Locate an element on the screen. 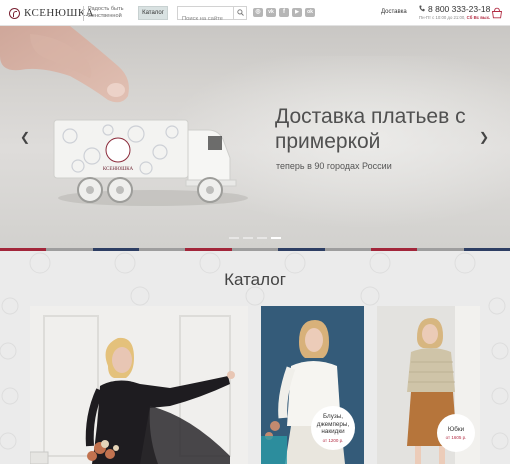 The image size is (510, 464). next-slide-arrow-icon: ❯ is located at coordinates (484, 137).